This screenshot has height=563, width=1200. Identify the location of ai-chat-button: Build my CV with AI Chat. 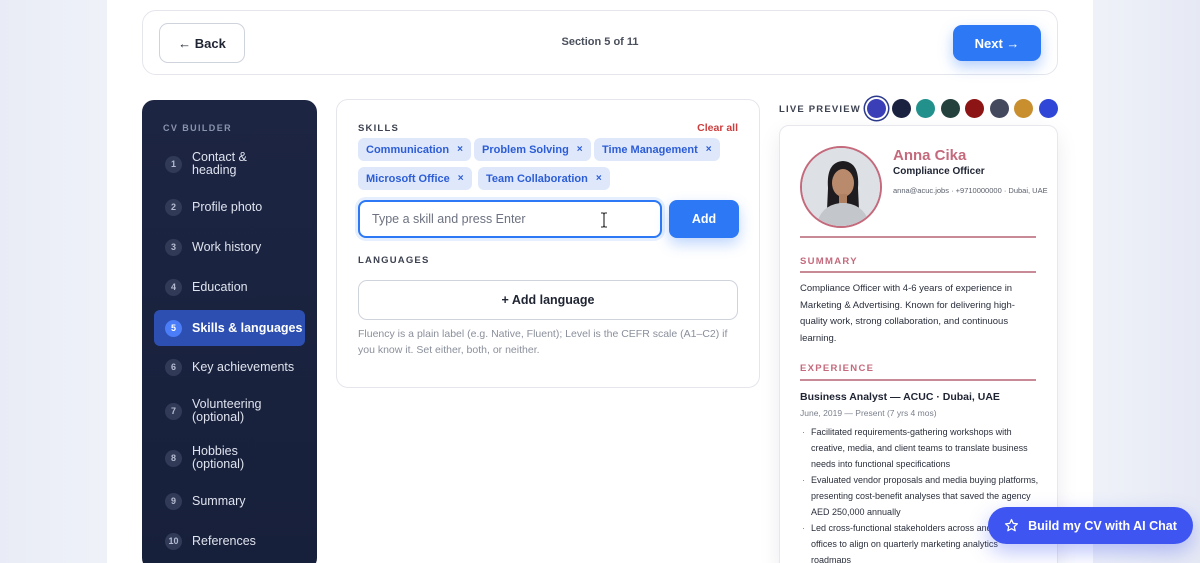
(1090, 525).